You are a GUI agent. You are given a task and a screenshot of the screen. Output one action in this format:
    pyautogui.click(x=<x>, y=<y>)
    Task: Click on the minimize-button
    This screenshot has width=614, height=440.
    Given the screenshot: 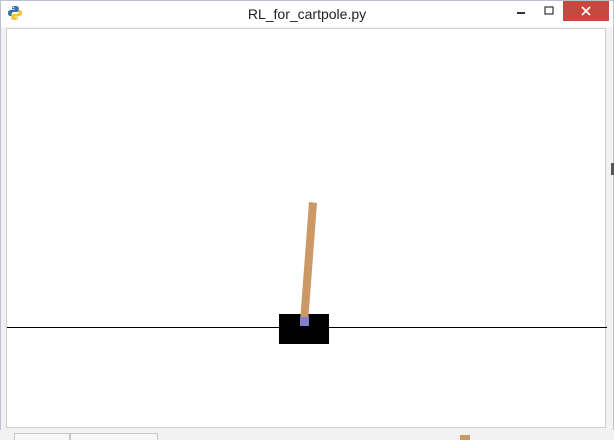 What is the action you would take?
    pyautogui.click(x=521, y=11)
    